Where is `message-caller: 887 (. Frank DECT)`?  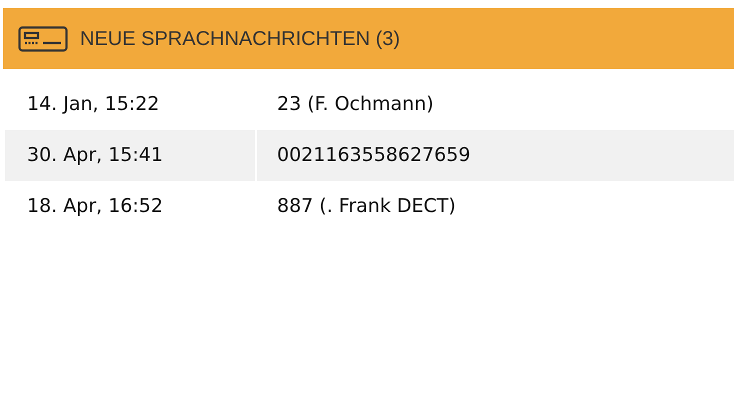 message-caller: 887 (. Frank DECT) is located at coordinates (366, 207).